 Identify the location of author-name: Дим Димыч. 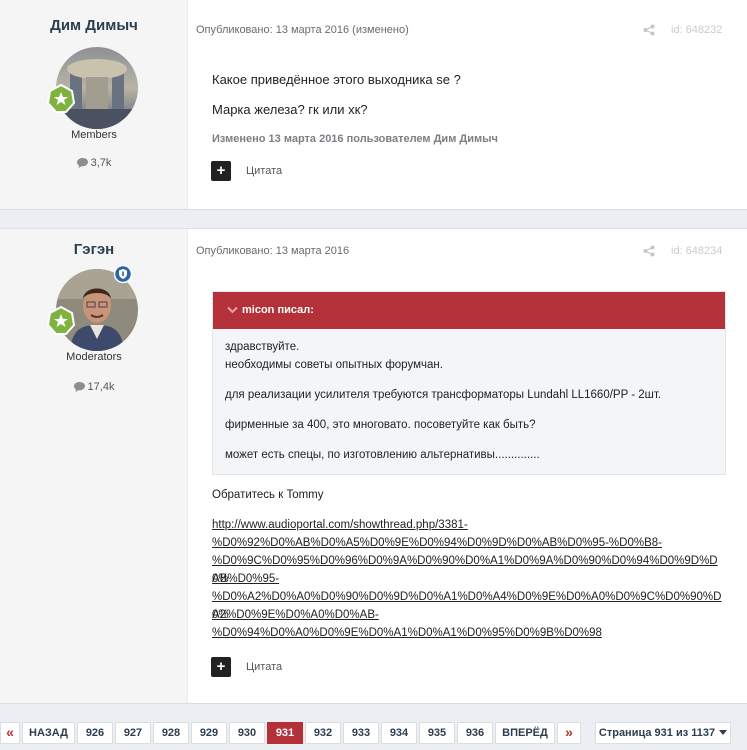
(94, 25).